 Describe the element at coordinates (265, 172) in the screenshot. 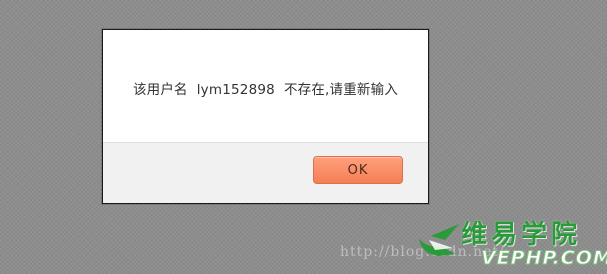

I see `dialog-footer: OK` at that location.